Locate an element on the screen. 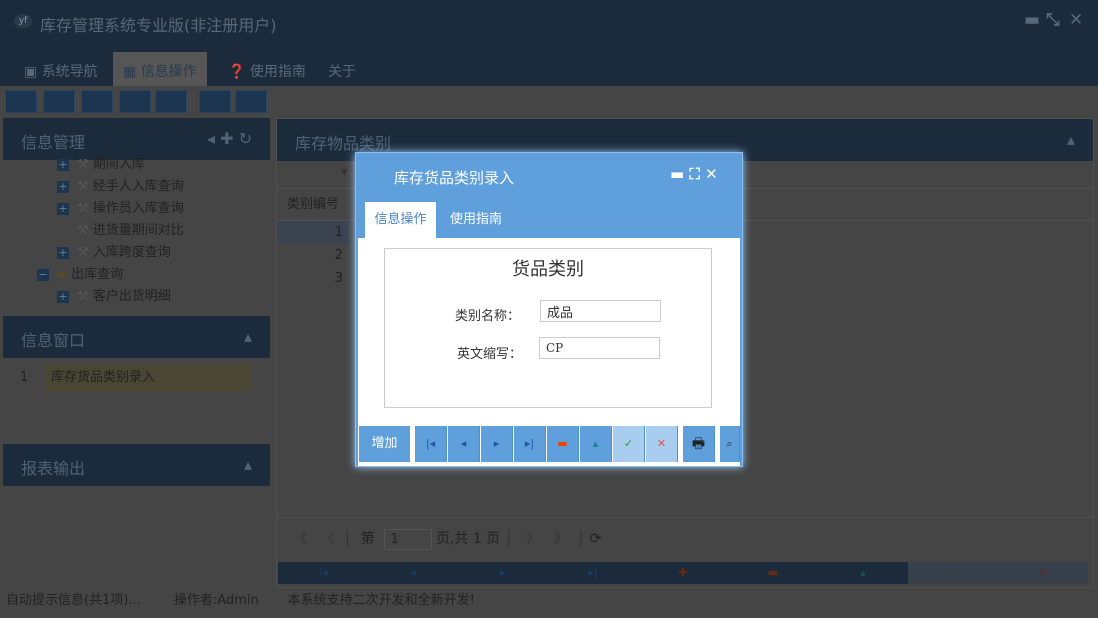  main-tab-bar: ▣ 系统导航 ▦ 信息操作 ❓ 使用指南 关于 is located at coordinates (549, 65).